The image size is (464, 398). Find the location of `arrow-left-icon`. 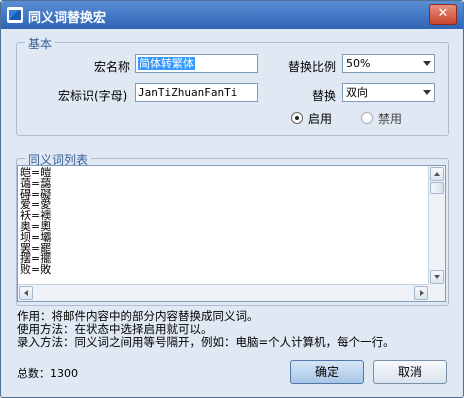

arrow-left-icon is located at coordinates (26, 293).